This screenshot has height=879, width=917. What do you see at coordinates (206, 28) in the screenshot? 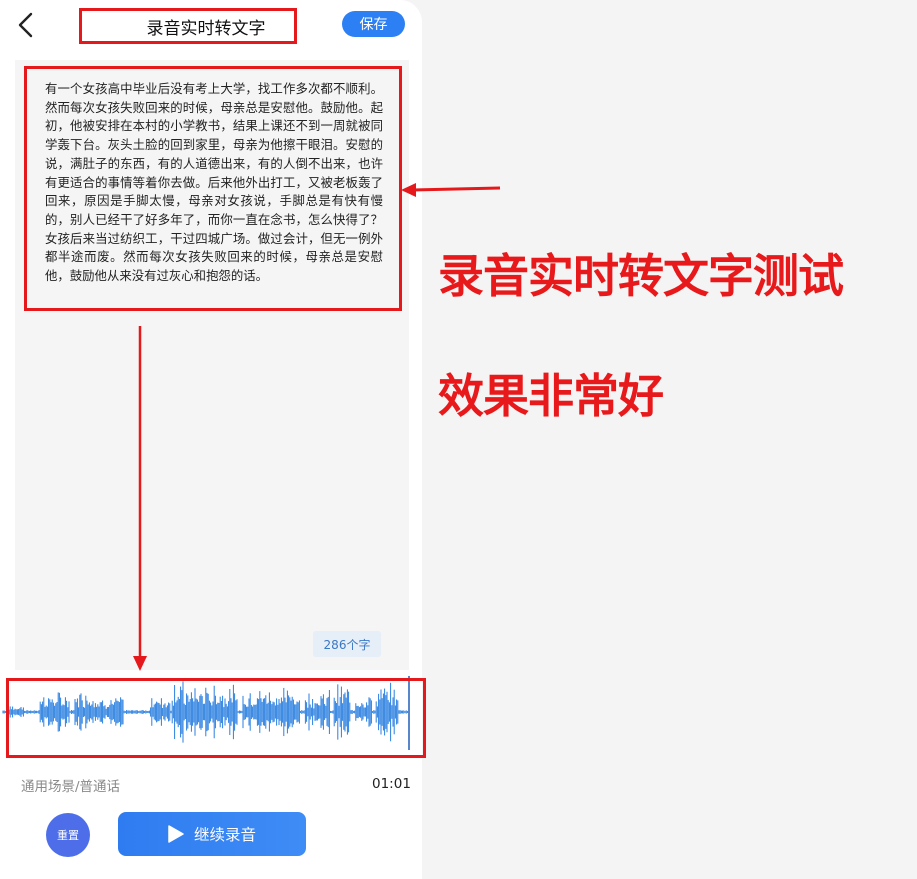
I see `page-title: 录音实时转文字` at bounding box center [206, 28].